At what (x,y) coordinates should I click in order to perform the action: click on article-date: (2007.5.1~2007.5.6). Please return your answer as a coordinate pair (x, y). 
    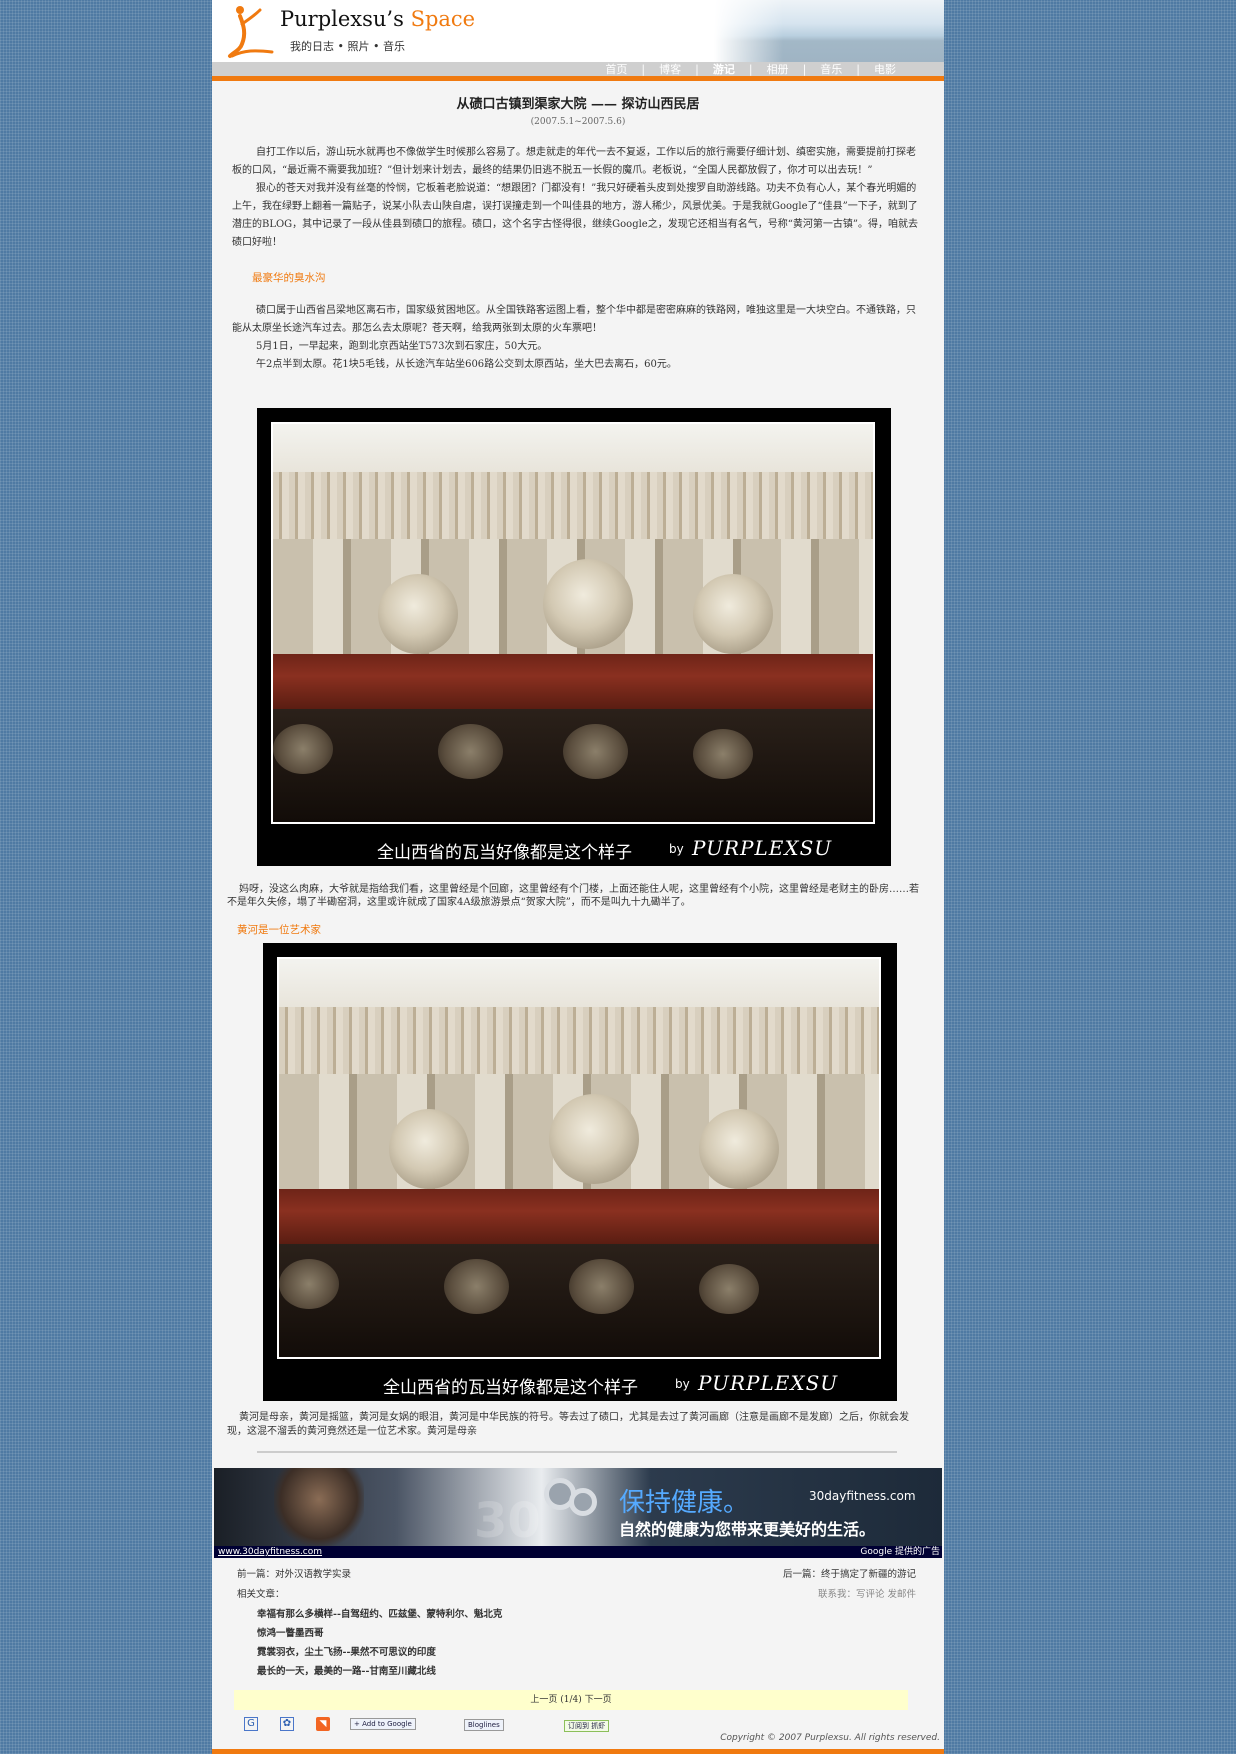
    Looking at the image, I should click on (578, 122).